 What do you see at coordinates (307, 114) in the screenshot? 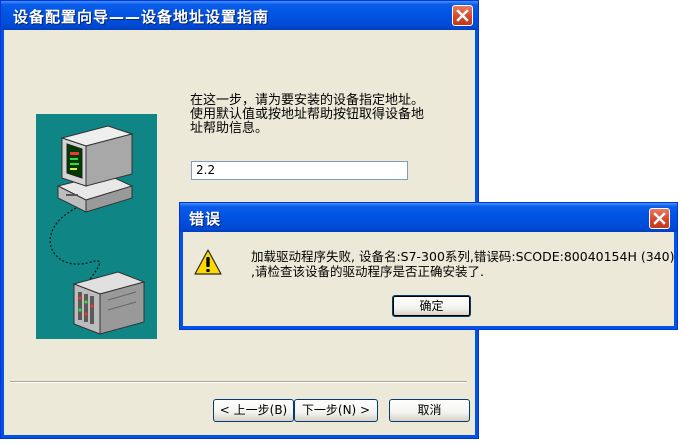
I see `instruction-line-2: 使用默认值或按地址帮助按钮取得设备地` at bounding box center [307, 114].